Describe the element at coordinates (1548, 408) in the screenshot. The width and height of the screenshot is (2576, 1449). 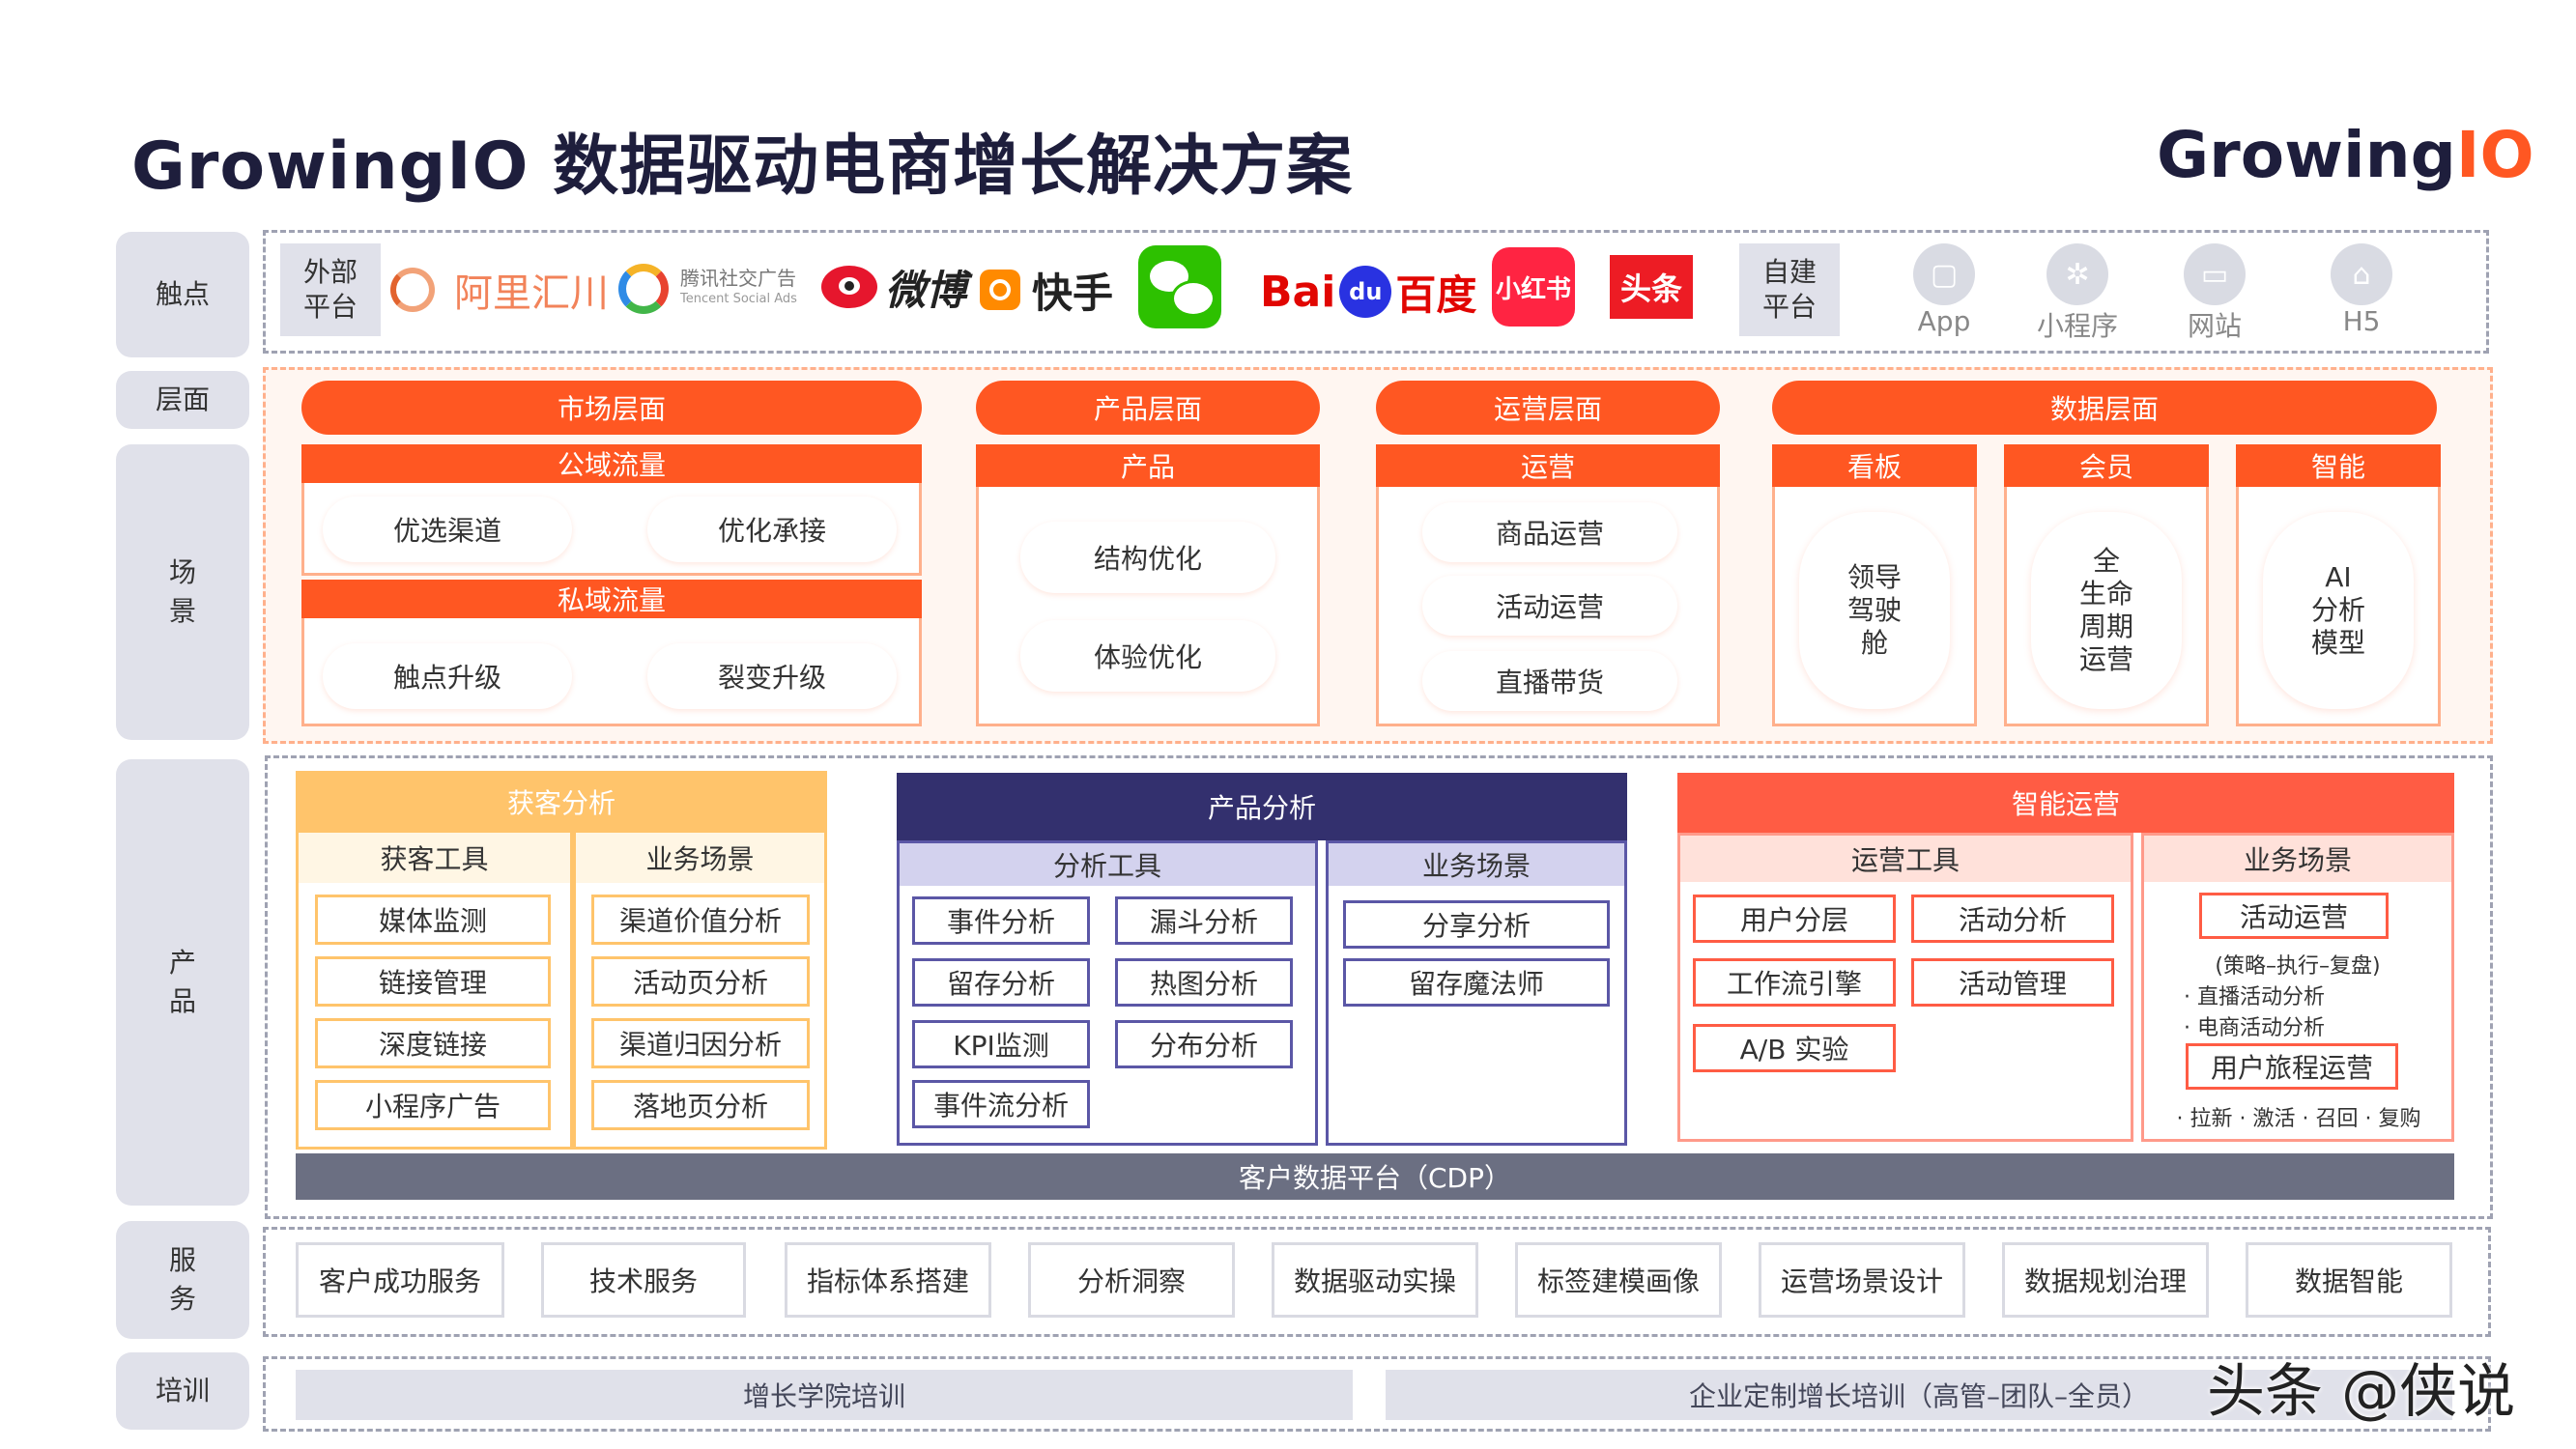
I see `ops-layer-header: 运营层面` at that location.